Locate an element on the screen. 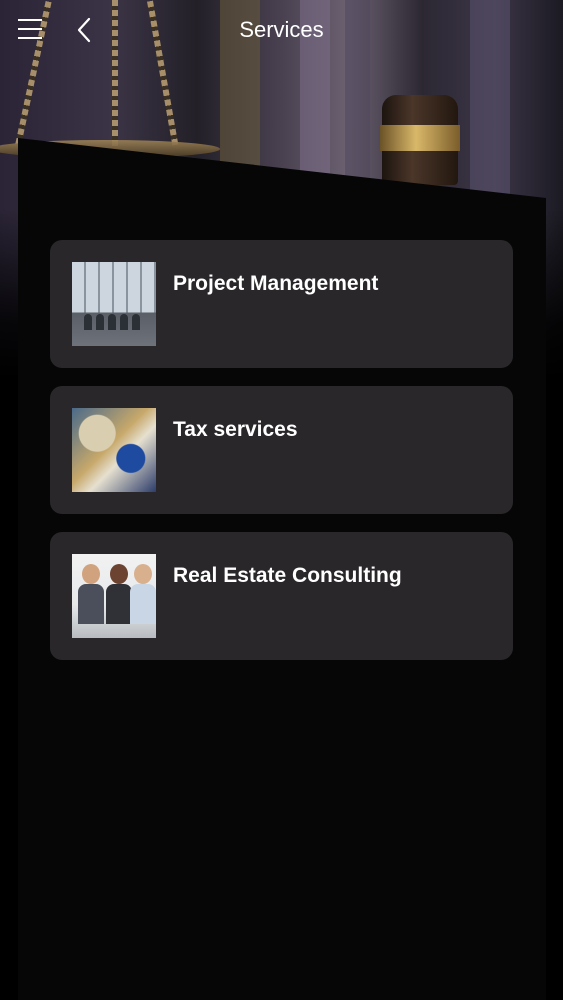 The width and height of the screenshot is (563, 1000). meeting-room-photo is located at coordinates (114, 304).